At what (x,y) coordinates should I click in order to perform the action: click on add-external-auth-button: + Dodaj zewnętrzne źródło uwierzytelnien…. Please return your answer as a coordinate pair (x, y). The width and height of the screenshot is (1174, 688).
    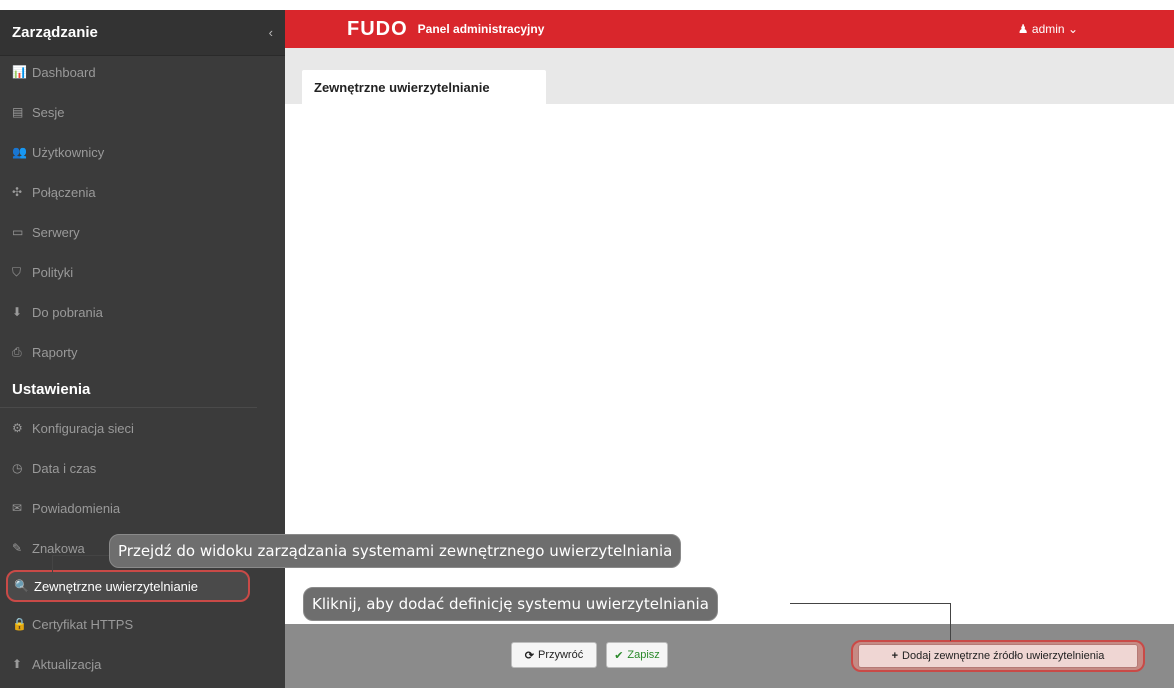
    Looking at the image, I should click on (998, 656).